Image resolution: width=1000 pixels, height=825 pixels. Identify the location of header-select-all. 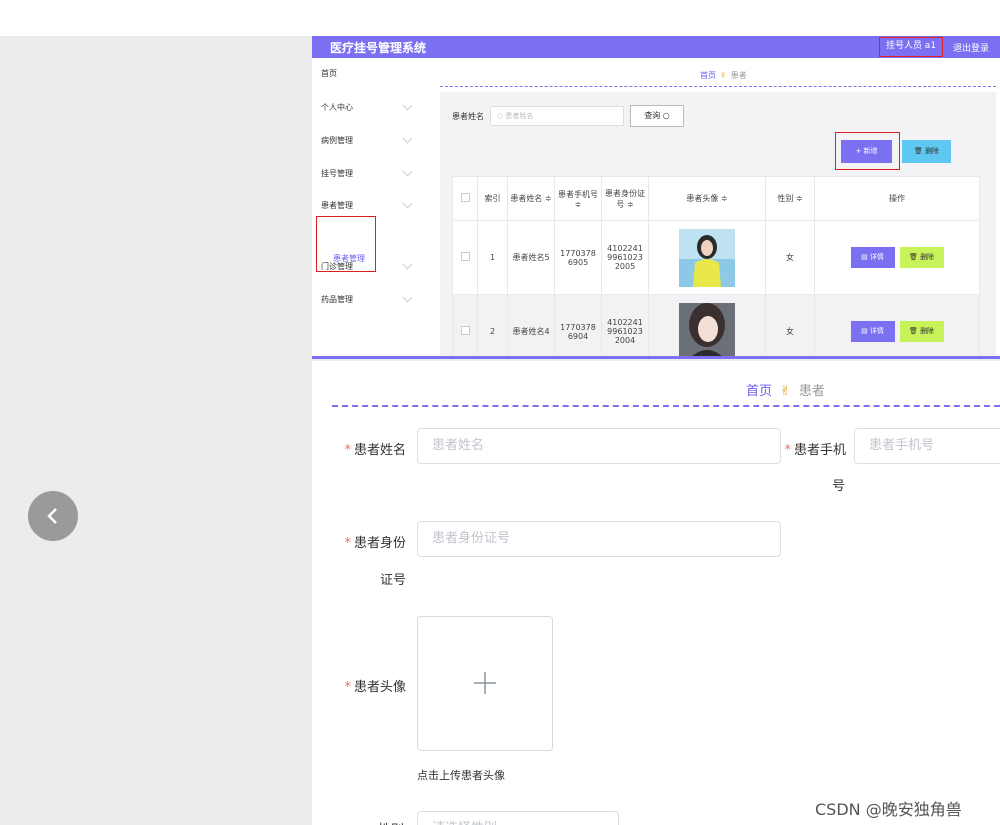
(465, 198).